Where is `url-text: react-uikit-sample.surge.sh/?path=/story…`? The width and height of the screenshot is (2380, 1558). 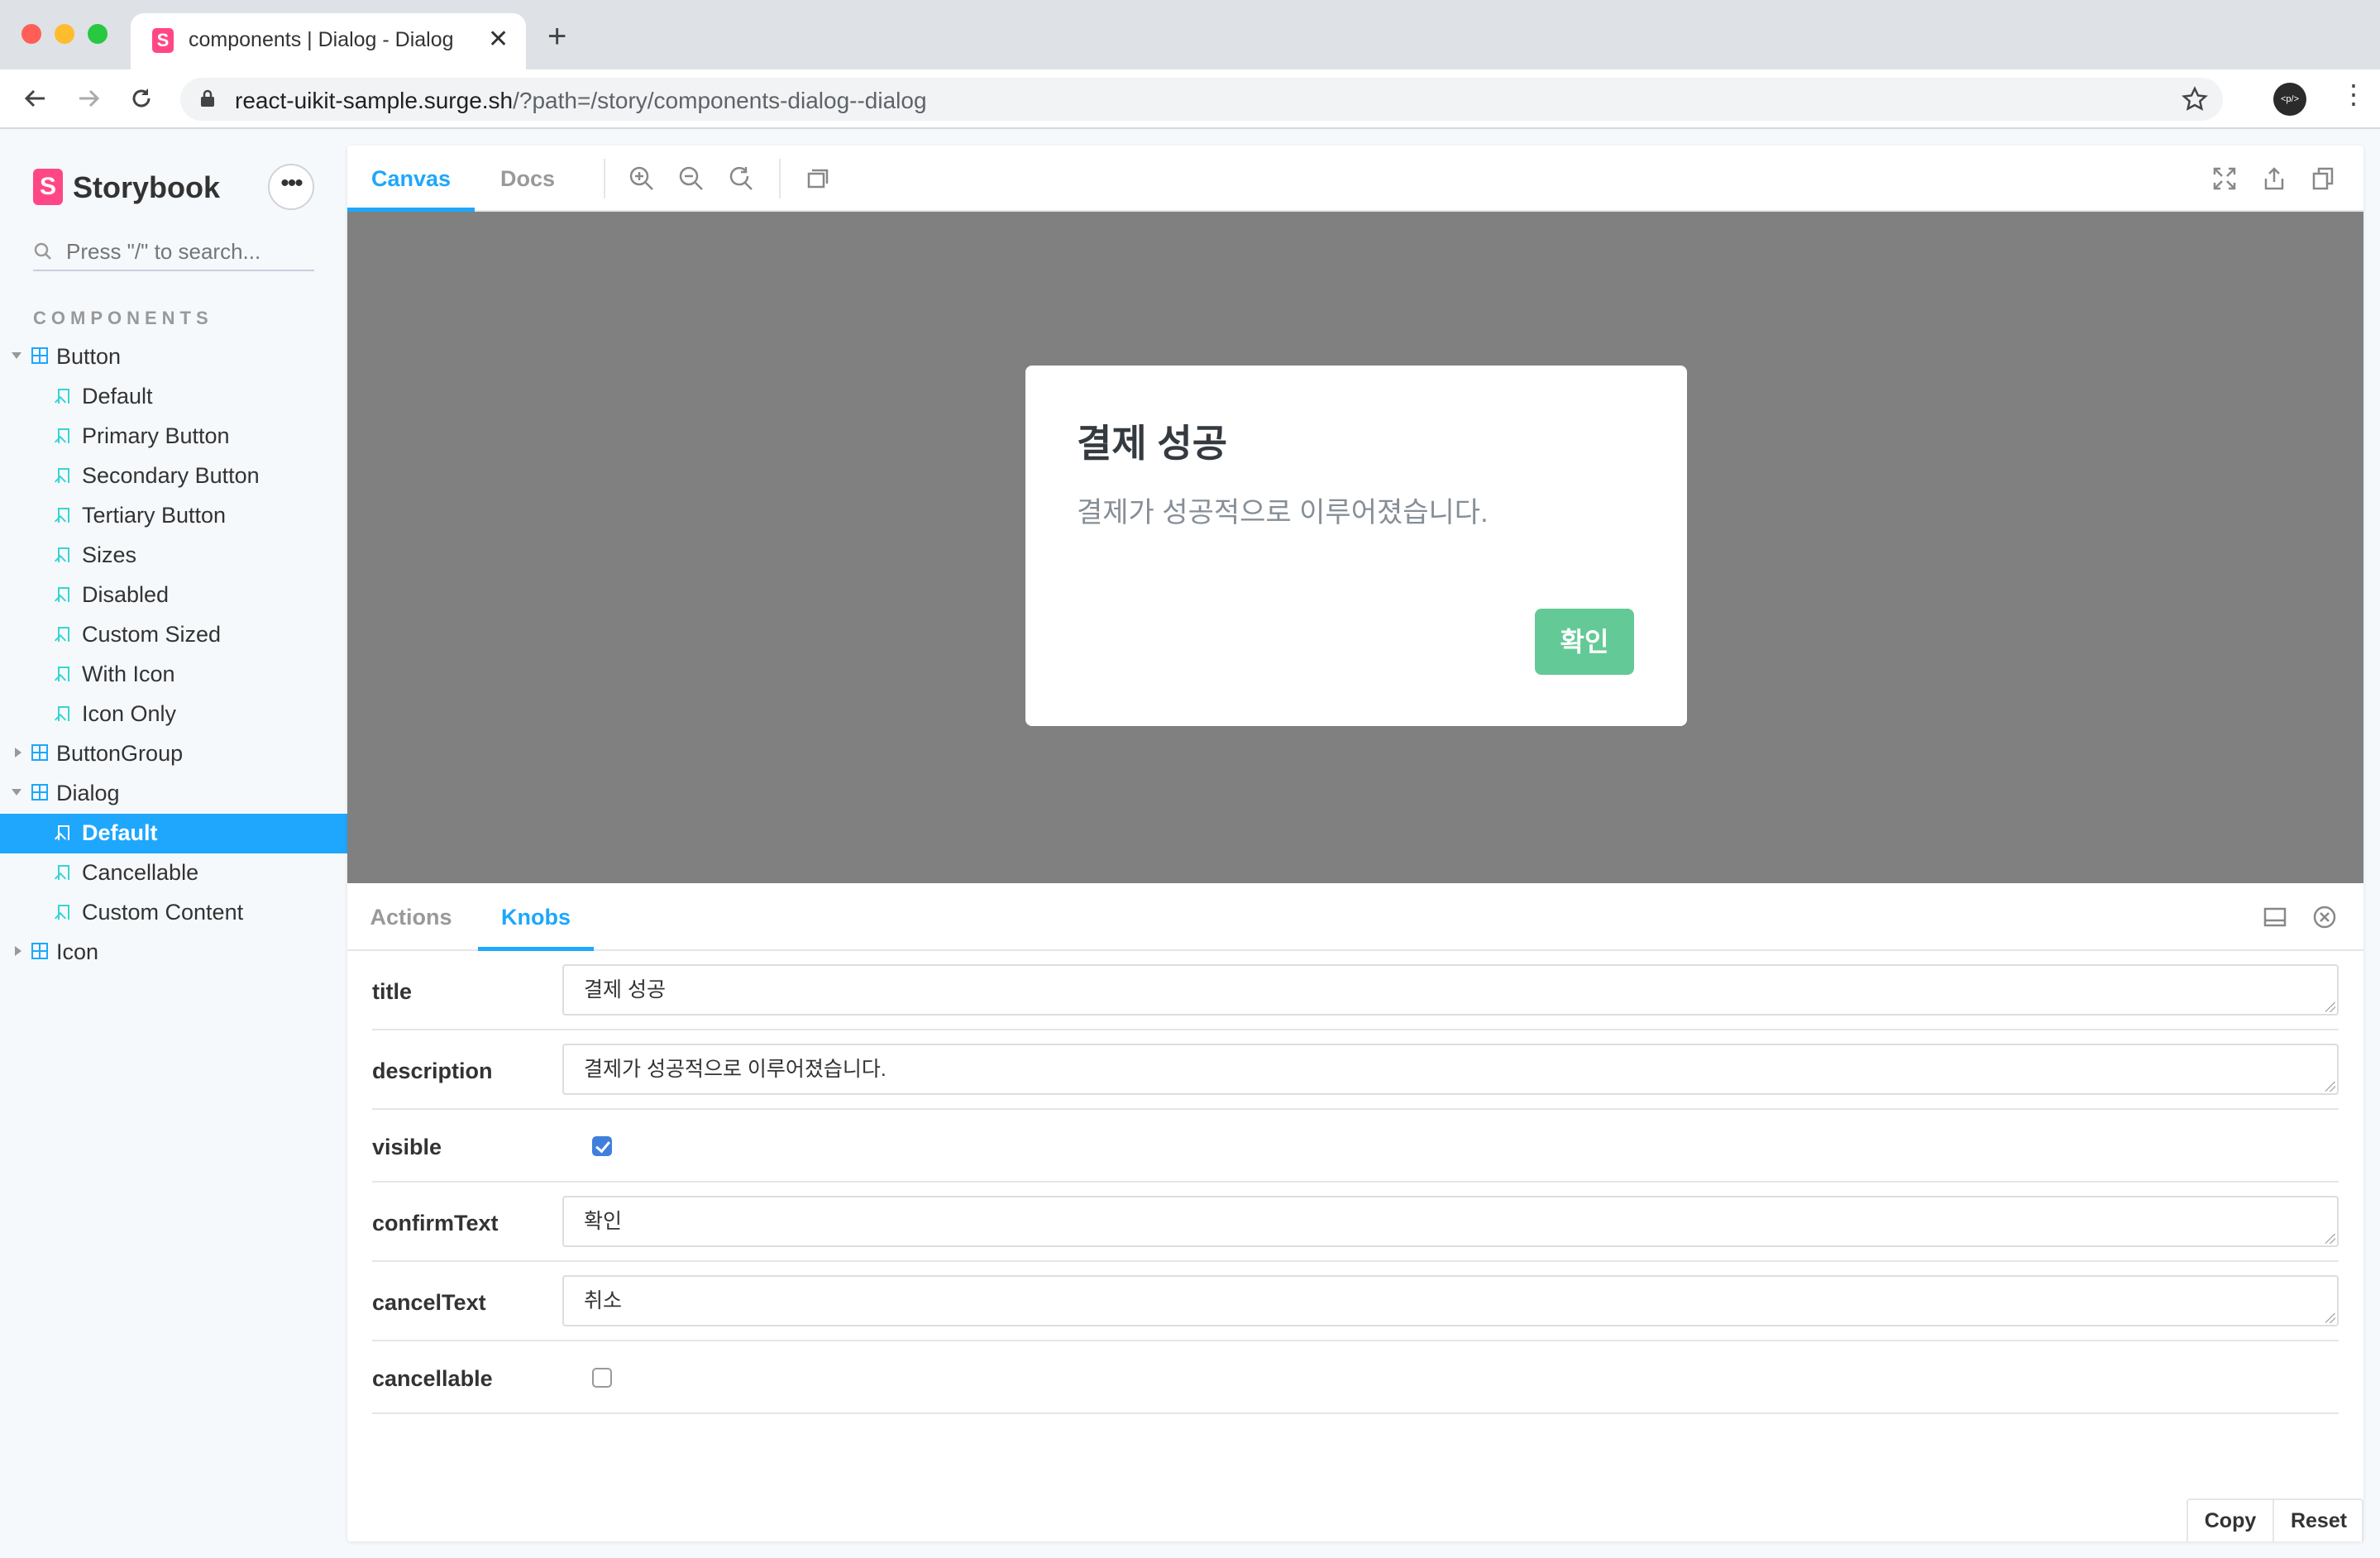
url-text: react-uikit-sample.surge.sh/?path=/story… is located at coordinates (581, 100).